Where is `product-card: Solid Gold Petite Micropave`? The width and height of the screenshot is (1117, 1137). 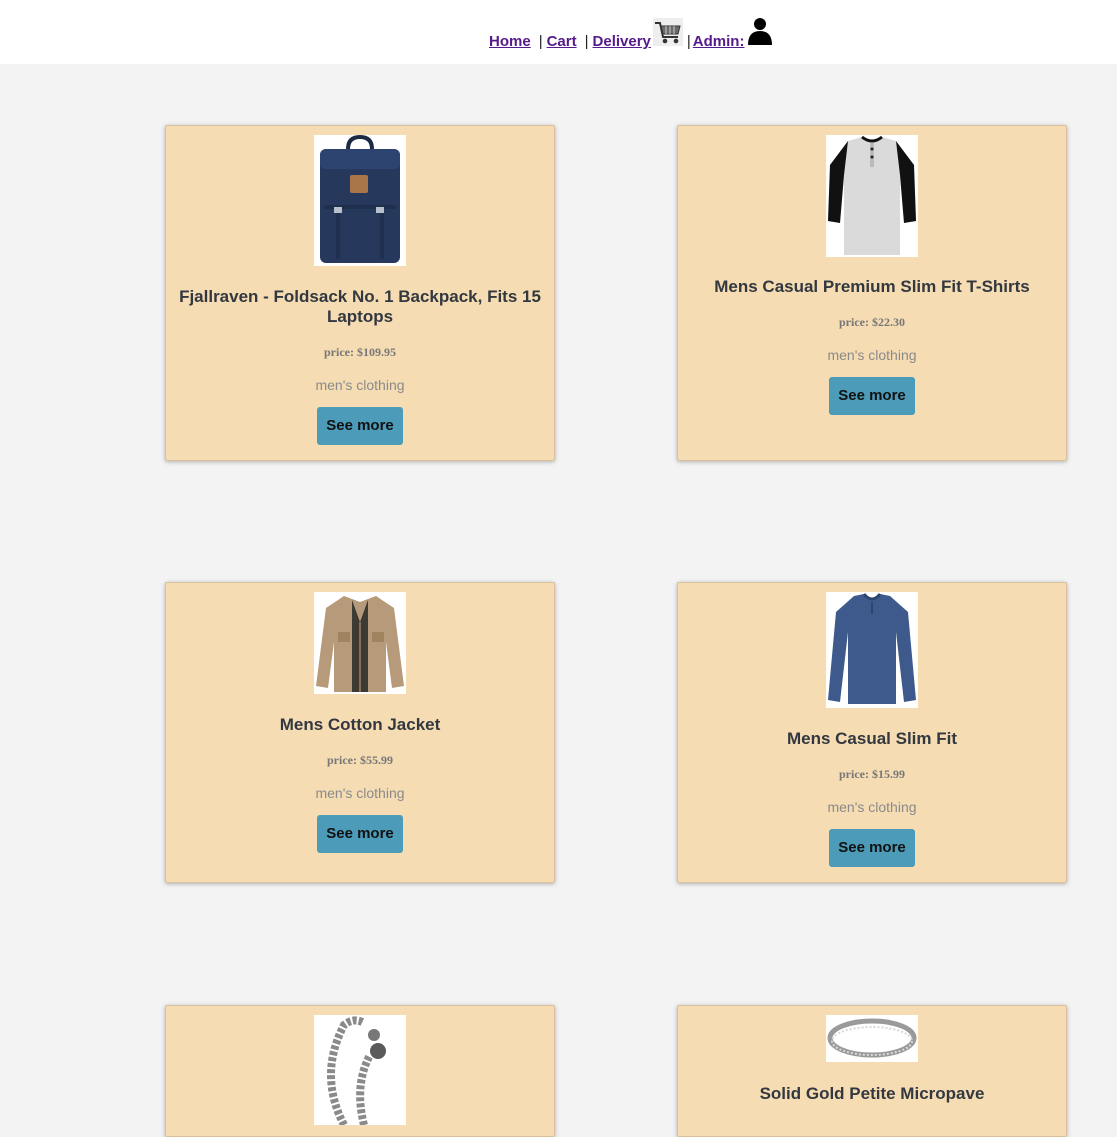
product-card: Solid Gold Petite Micropave is located at coordinates (872, 1071).